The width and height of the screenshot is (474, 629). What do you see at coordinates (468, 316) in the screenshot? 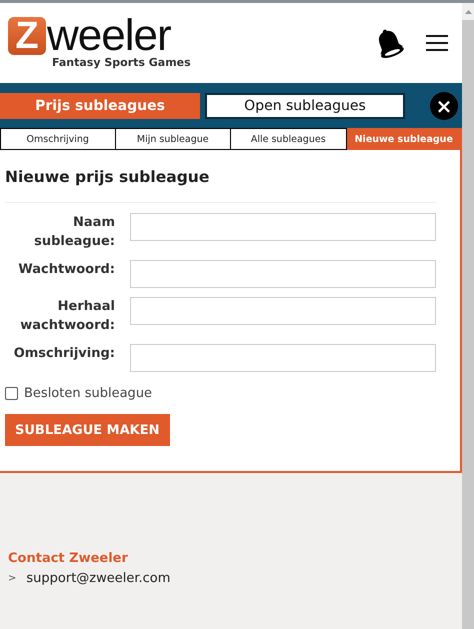
I see `scrollbar` at bounding box center [468, 316].